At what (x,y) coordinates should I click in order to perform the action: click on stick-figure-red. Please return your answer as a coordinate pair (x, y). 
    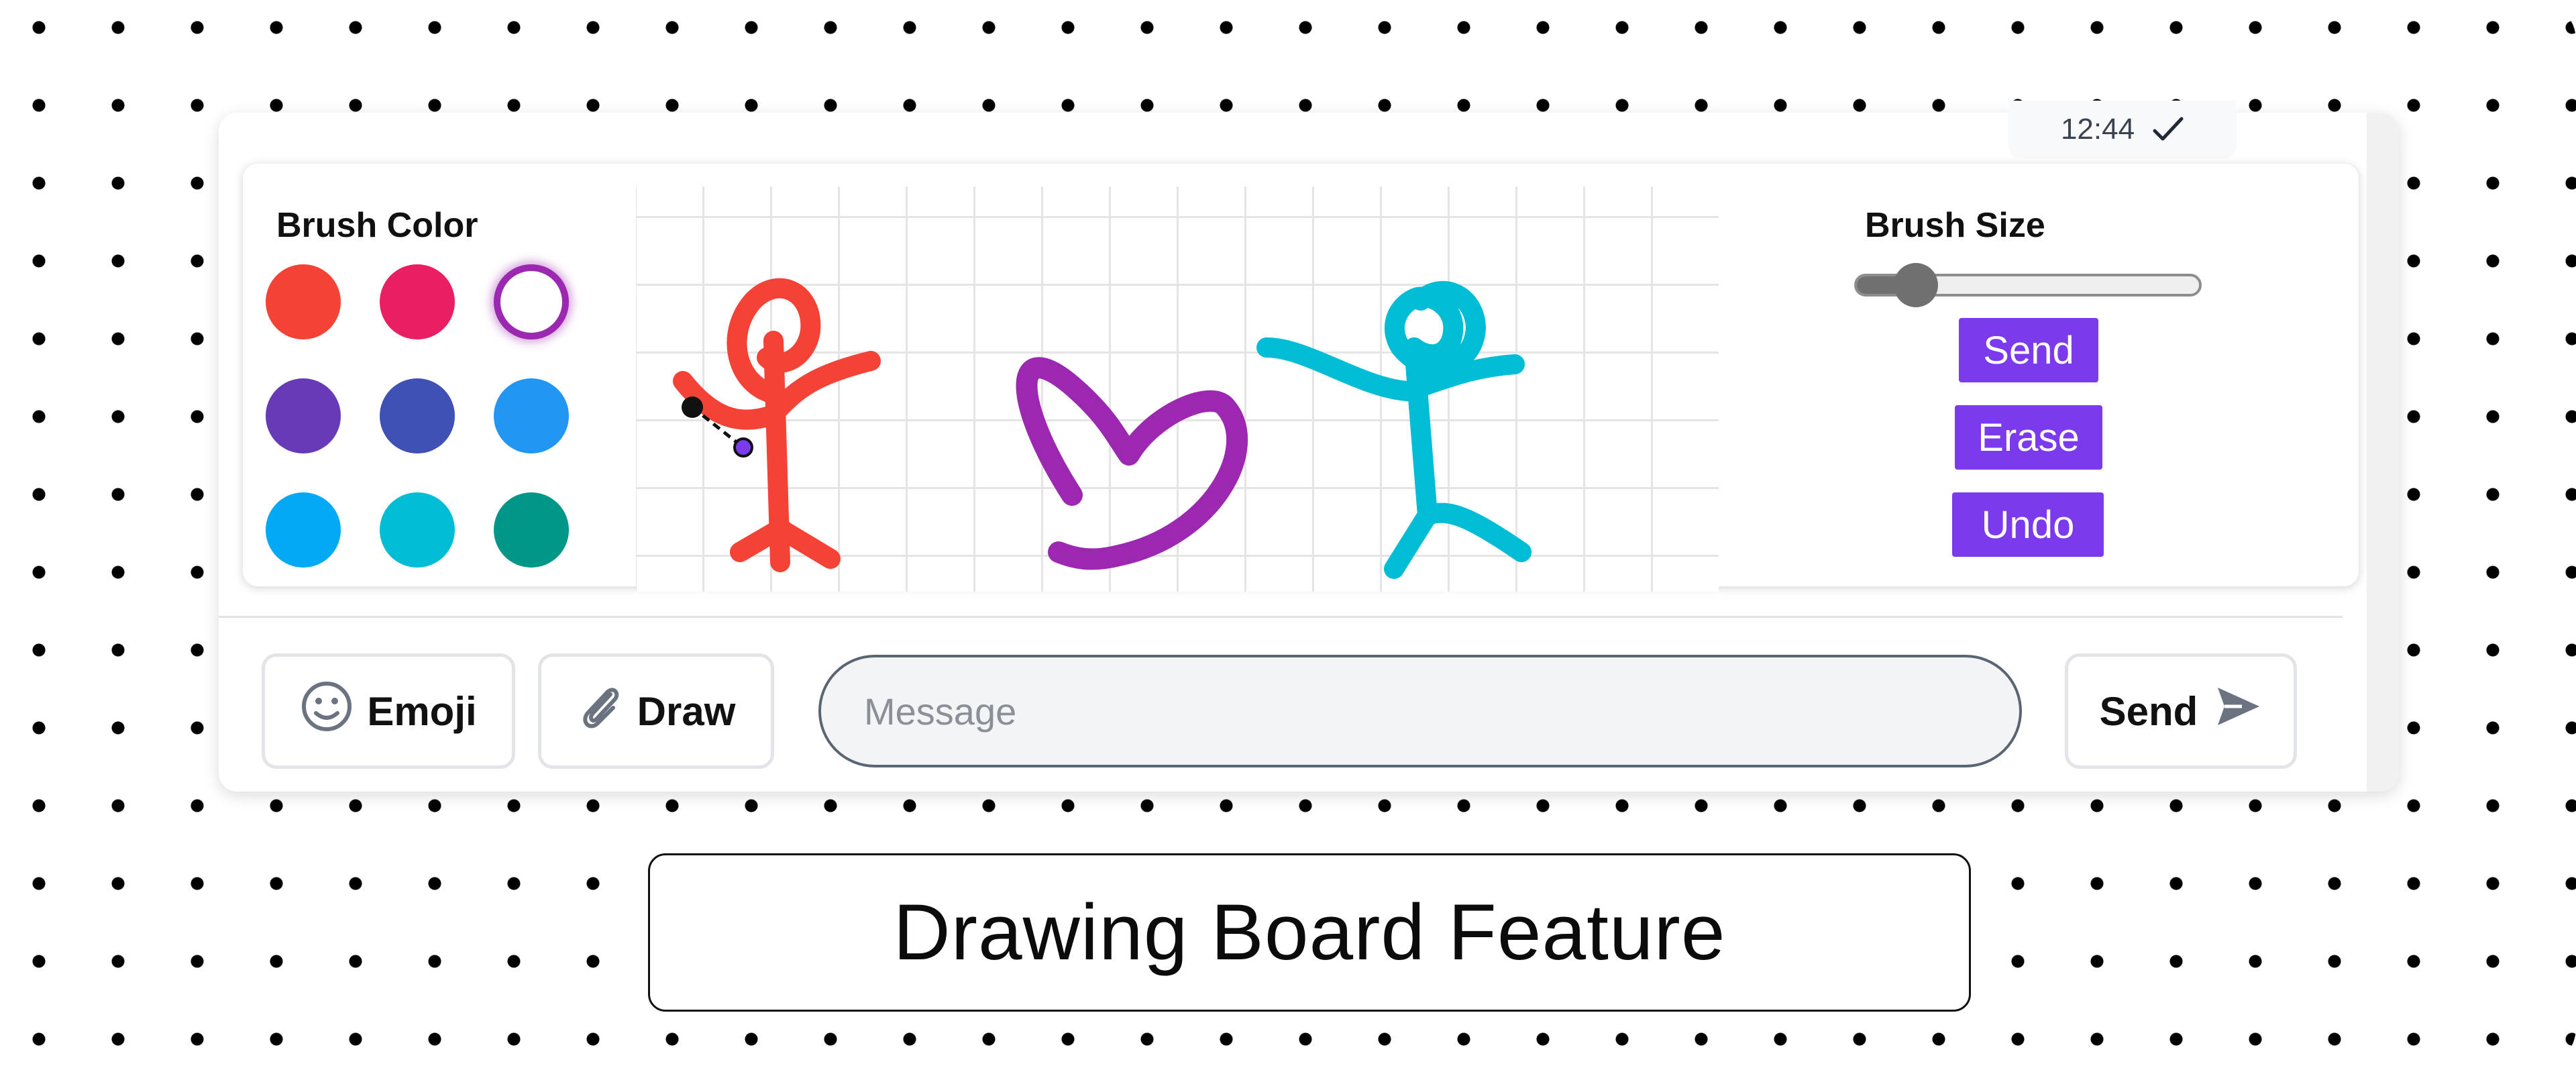
    Looking at the image, I should click on (777, 425).